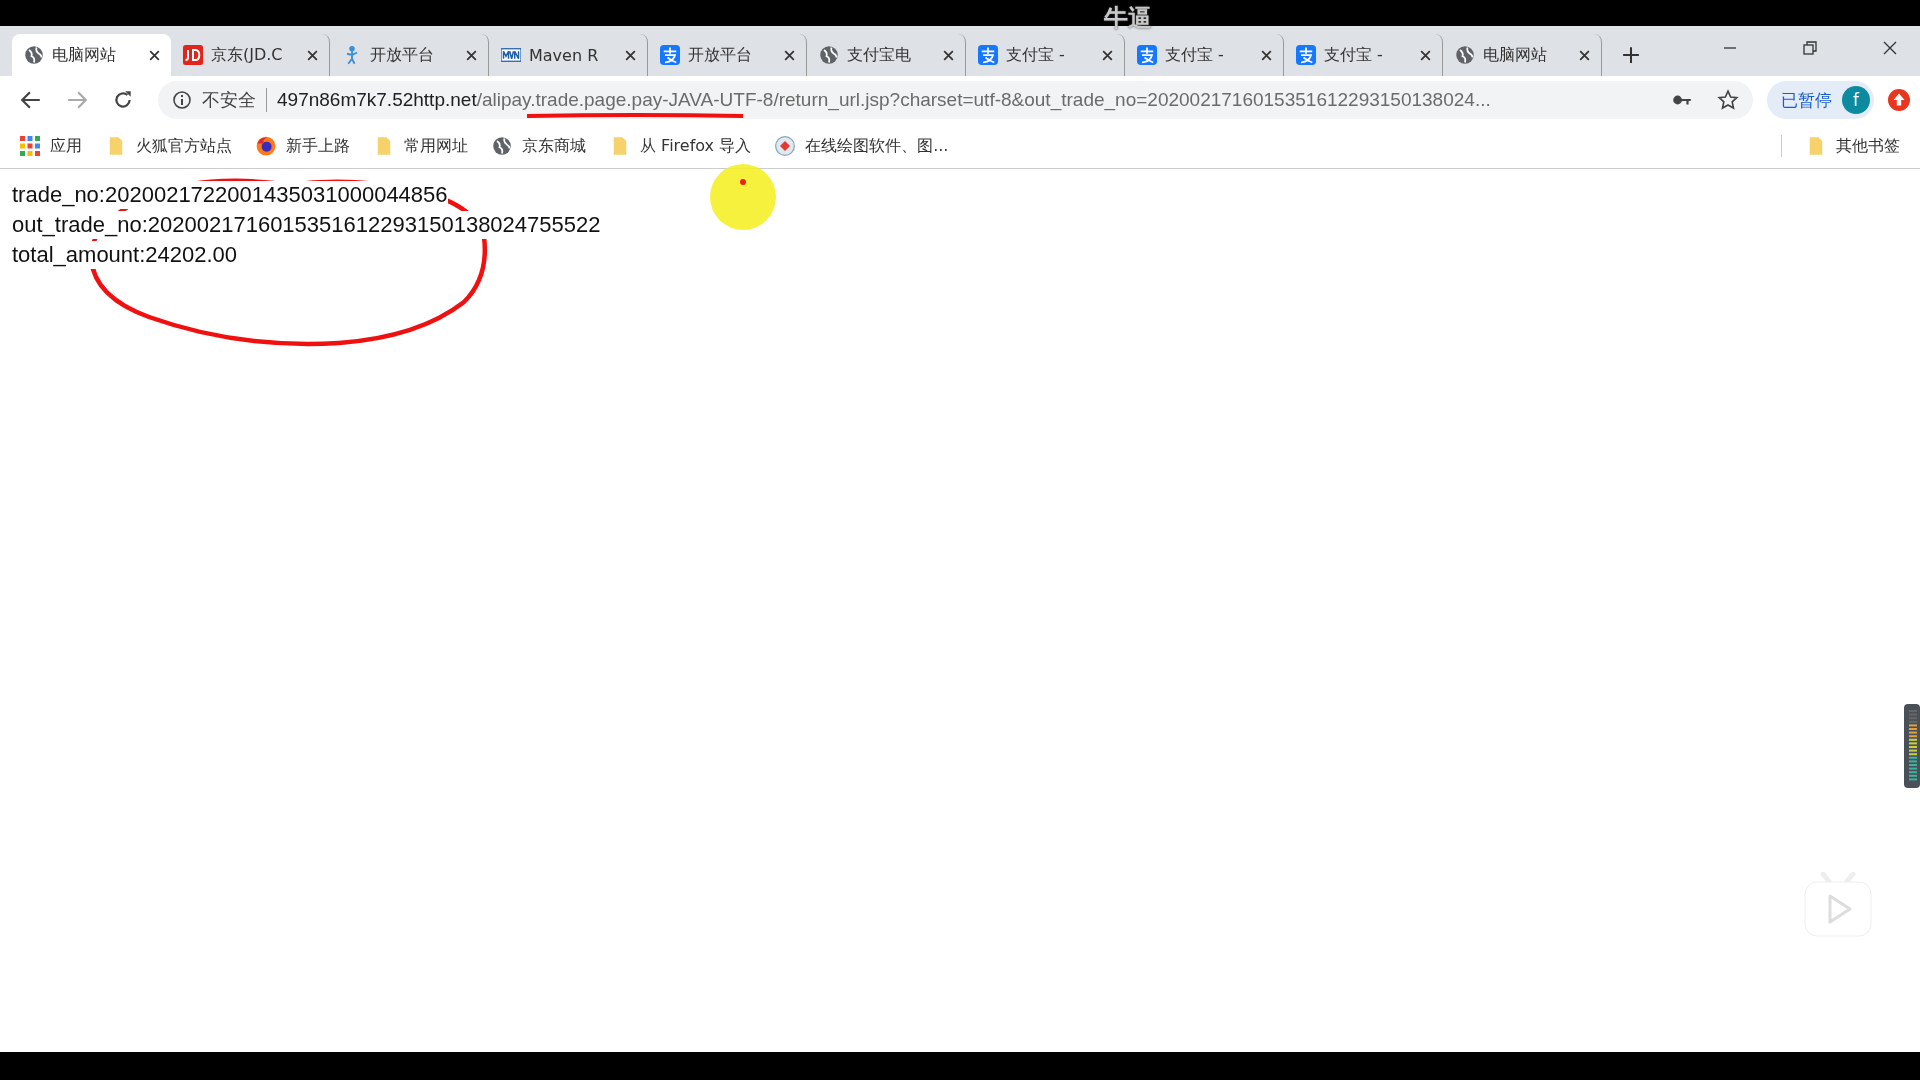 Image resolution: width=1920 pixels, height=1080 pixels. What do you see at coordinates (230, 195) in the screenshot?
I see `page-text: trade_no:2020021722001435031000044856` at bounding box center [230, 195].